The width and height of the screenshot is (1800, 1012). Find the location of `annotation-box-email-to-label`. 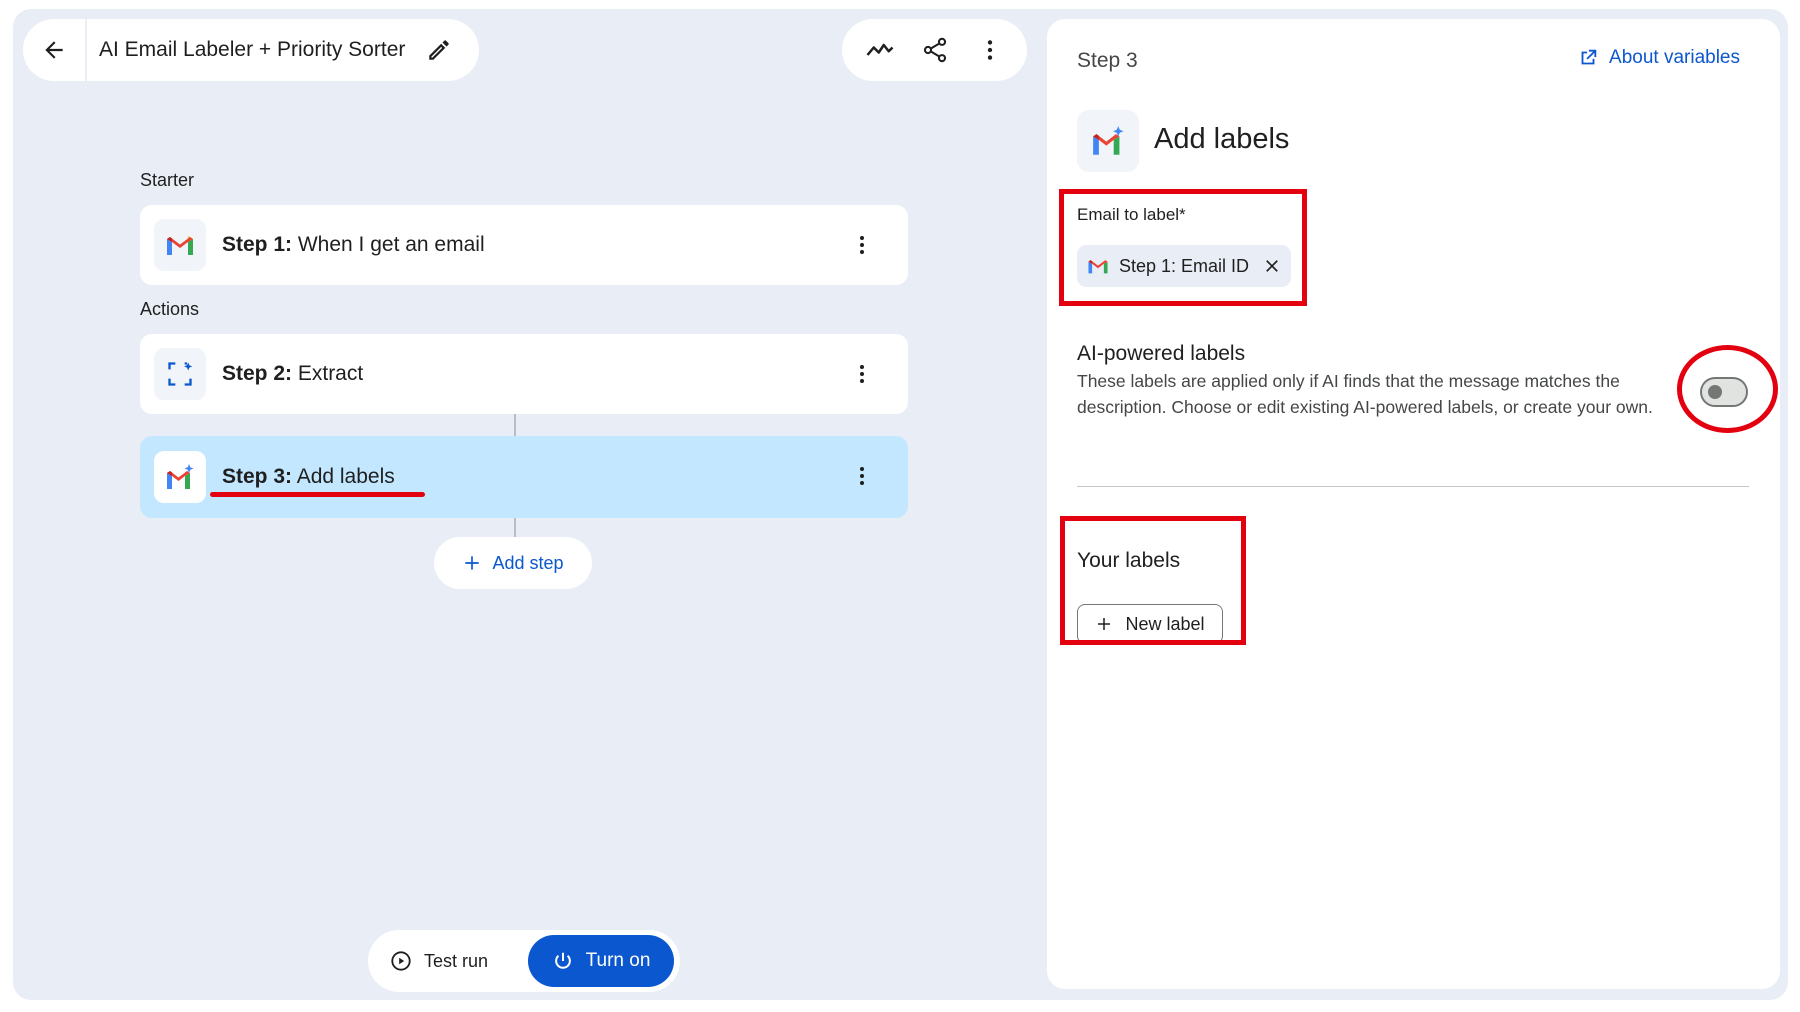

annotation-box-email-to-label is located at coordinates (1183, 247).